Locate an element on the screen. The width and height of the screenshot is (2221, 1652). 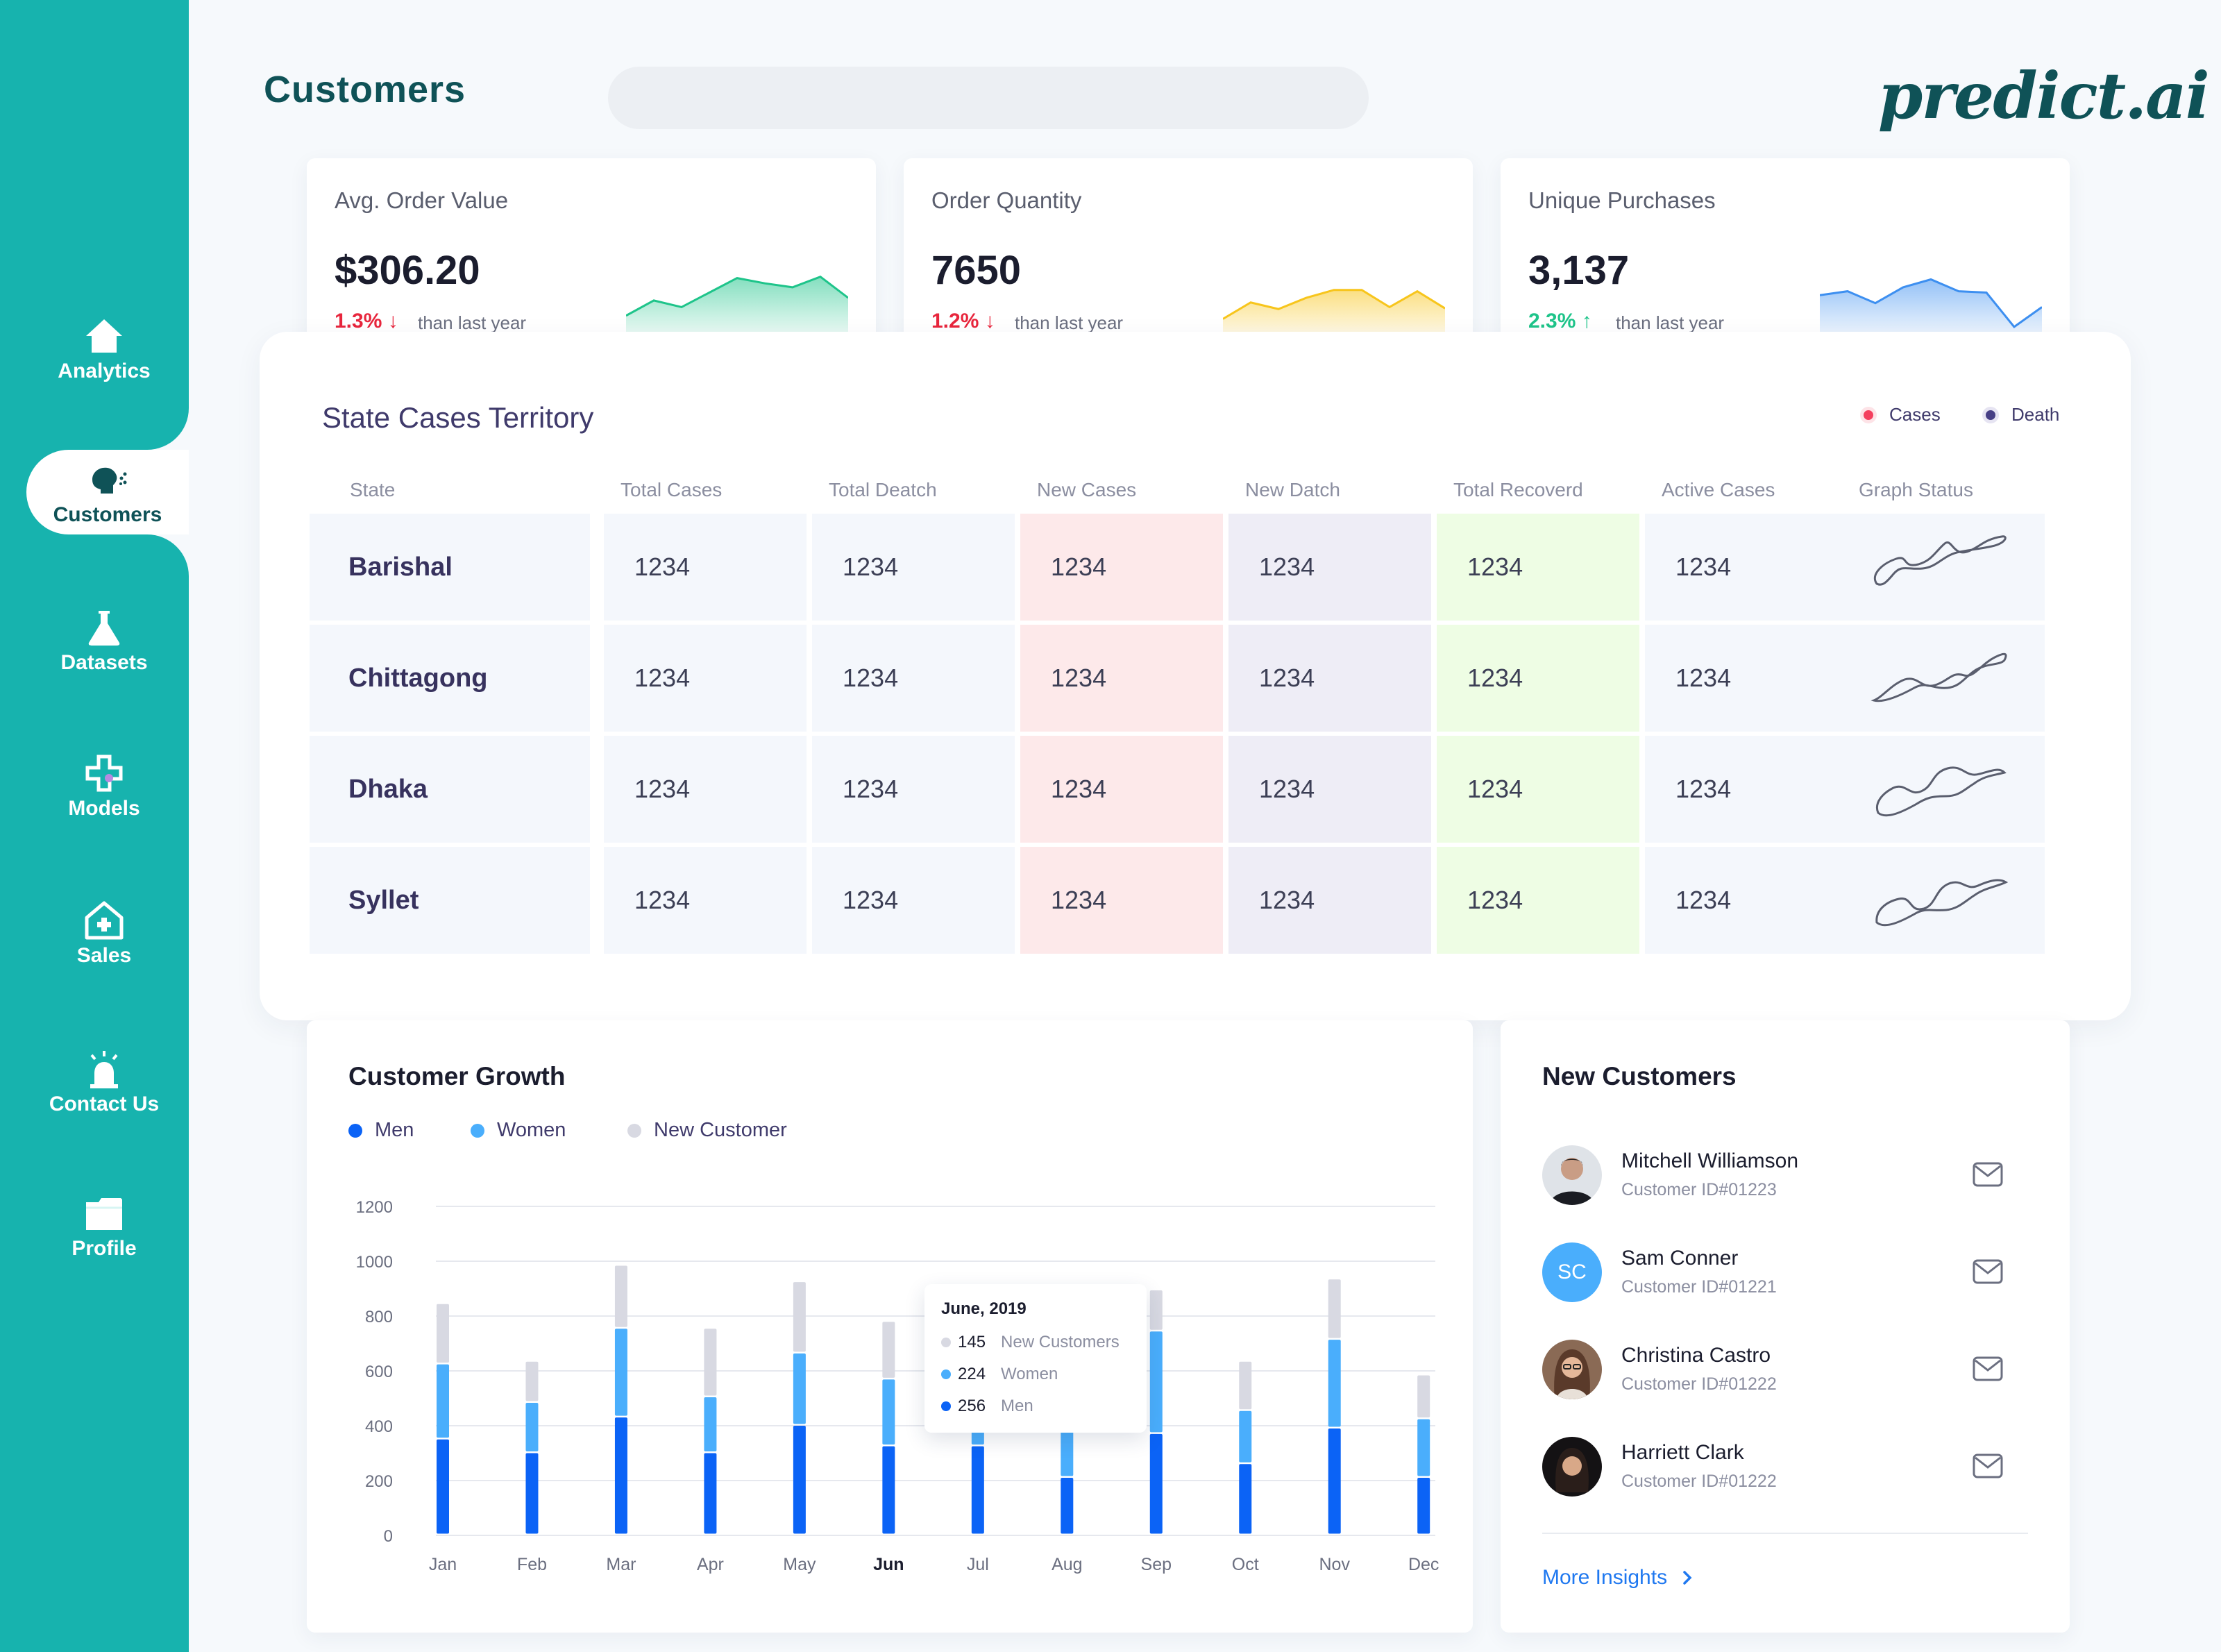
customer-row: Mitchell Williamson Customer ID#01223 is located at coordinates (1785, 1174).